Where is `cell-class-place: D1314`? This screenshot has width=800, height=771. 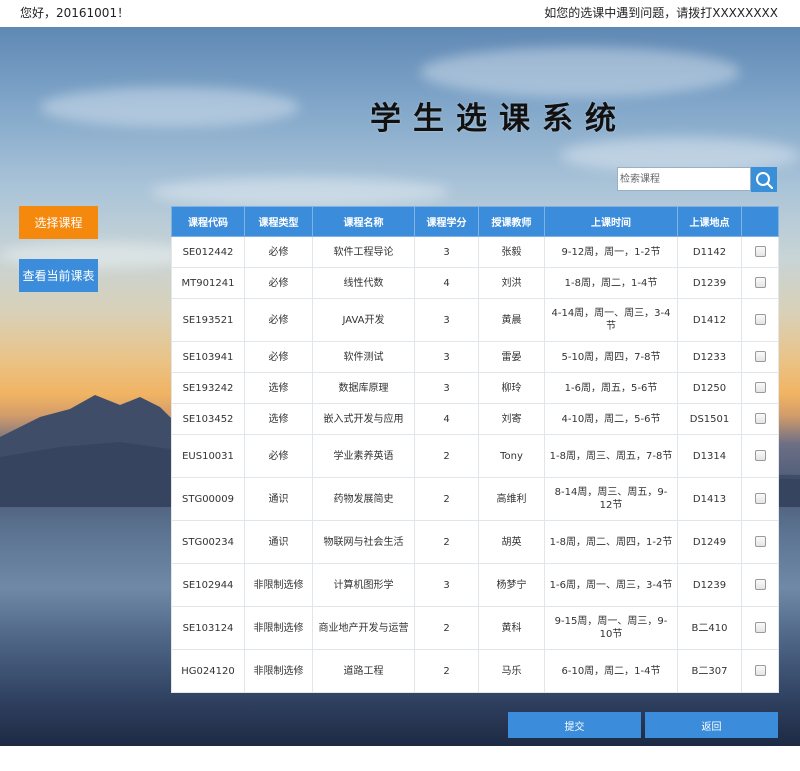
cell-class-place: D1314 is located at coordinates (709, 456).